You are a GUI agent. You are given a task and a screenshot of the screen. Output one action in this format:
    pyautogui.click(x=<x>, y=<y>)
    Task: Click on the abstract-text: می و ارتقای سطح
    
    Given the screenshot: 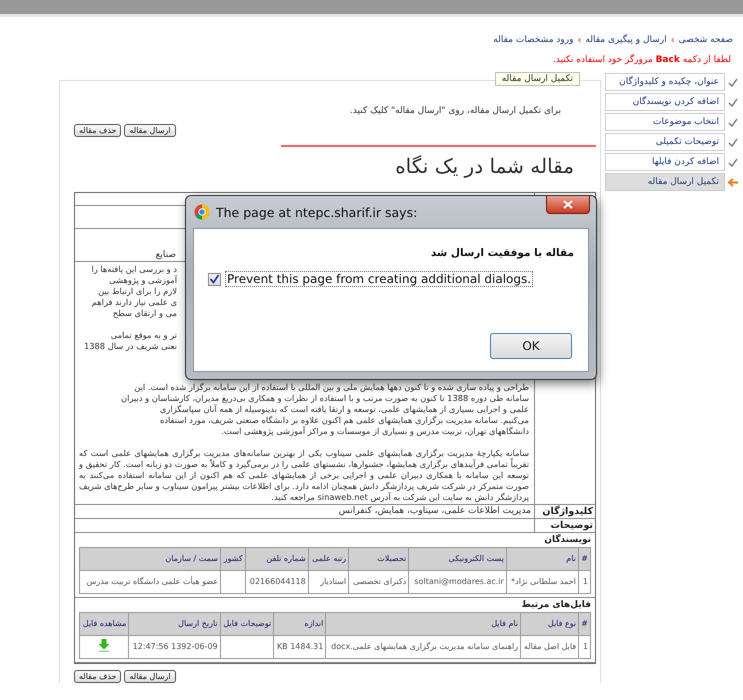 What is the action you would take?
    pyautogui.click(x=144, y=313)
    